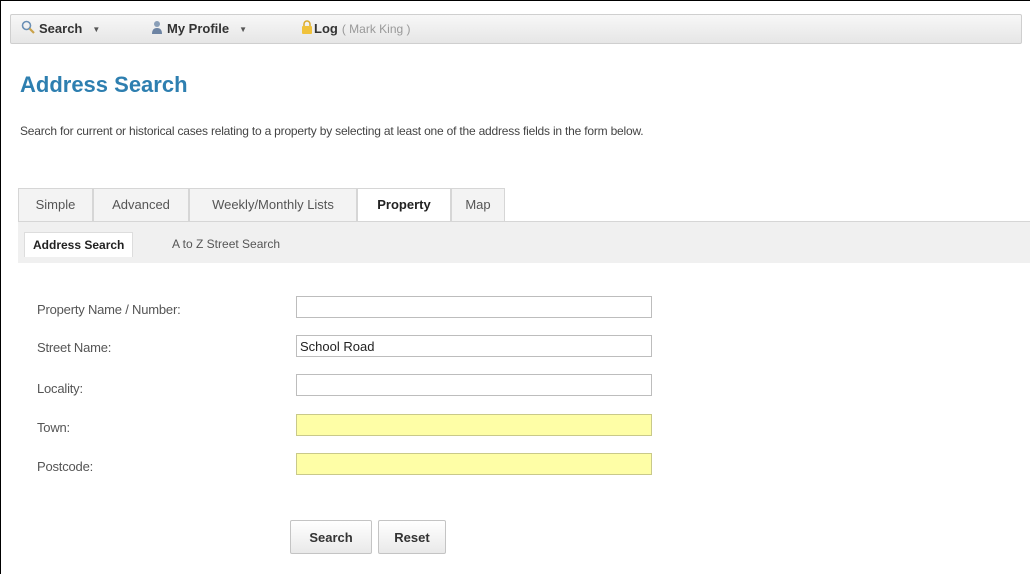  Describe the element at coordinates (74, 347) in the screenshot. I see `street-name-label: Street Name:` at that location.